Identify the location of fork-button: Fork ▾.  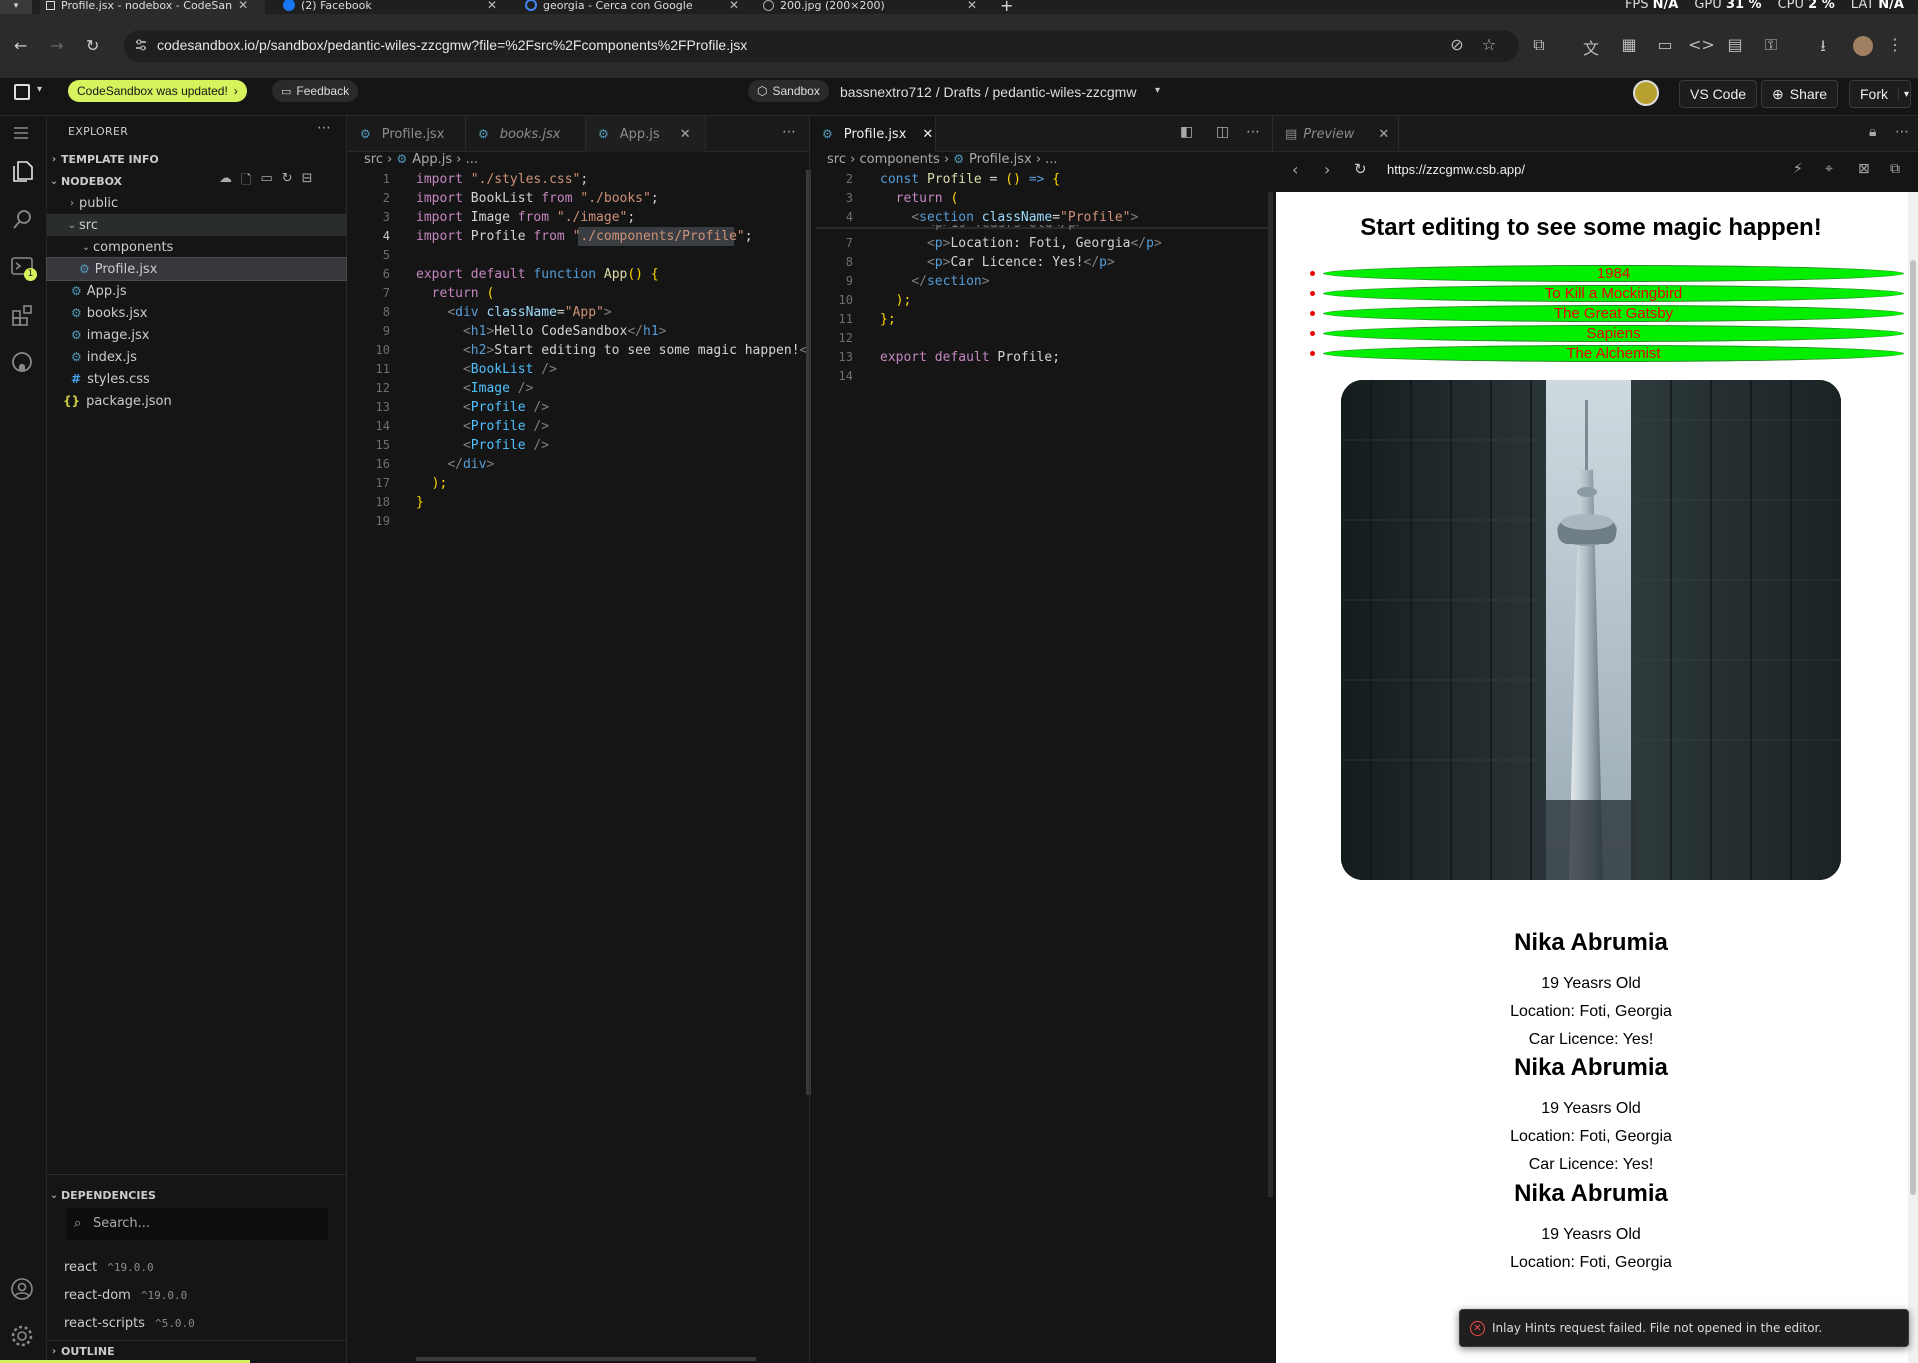
(1880, 94).